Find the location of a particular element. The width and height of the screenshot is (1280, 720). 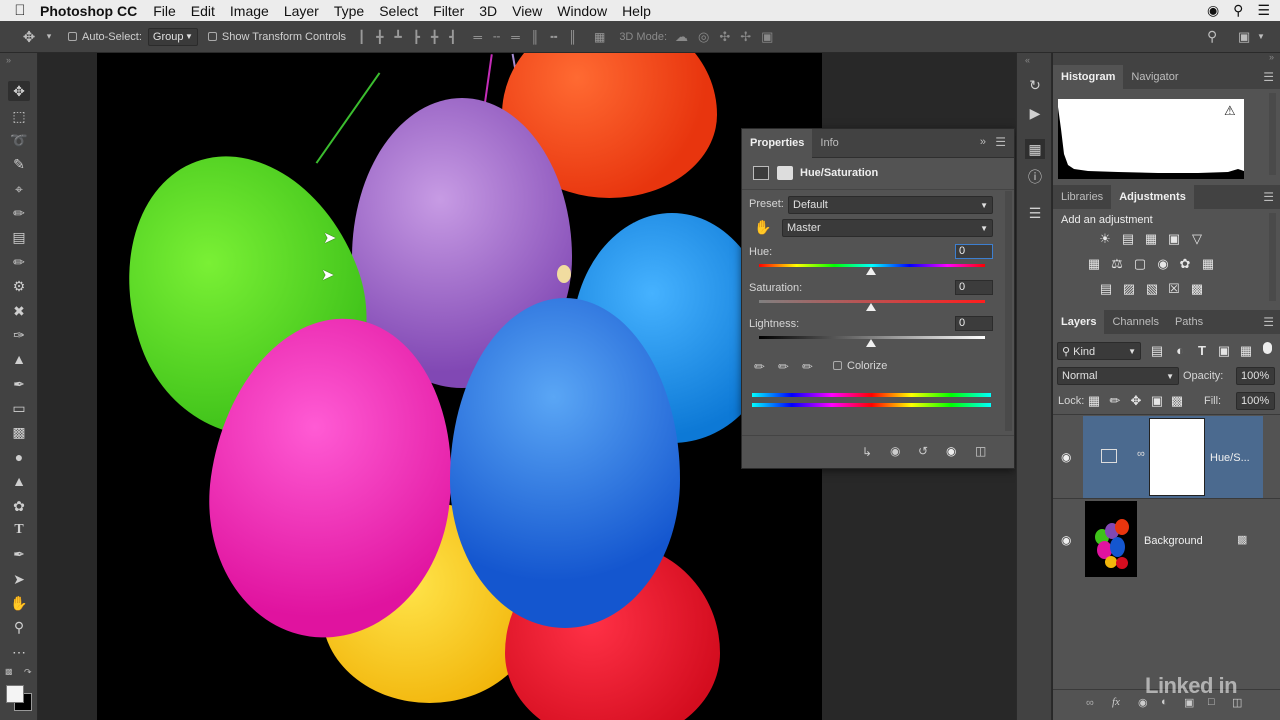

preset-dropdown: Default ▼ is located at coordinates (890, 205).